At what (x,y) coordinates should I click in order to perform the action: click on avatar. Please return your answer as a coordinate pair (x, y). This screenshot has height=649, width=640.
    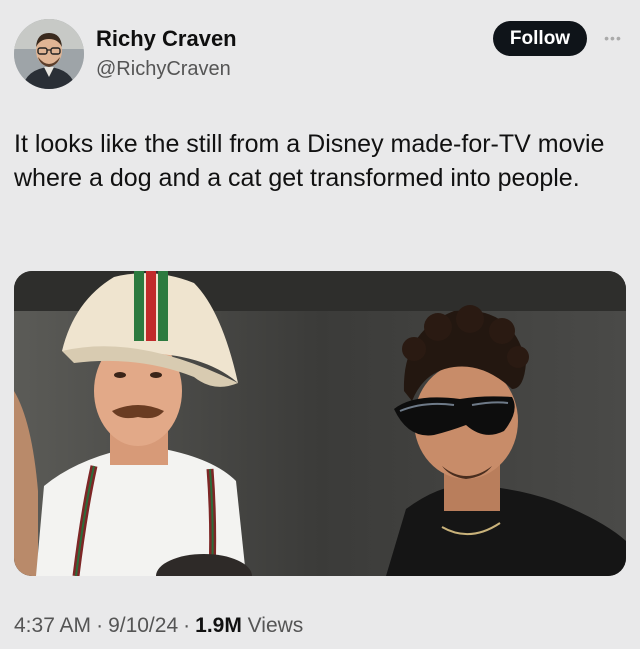
    Looking at the image, I should click on (49, 54).